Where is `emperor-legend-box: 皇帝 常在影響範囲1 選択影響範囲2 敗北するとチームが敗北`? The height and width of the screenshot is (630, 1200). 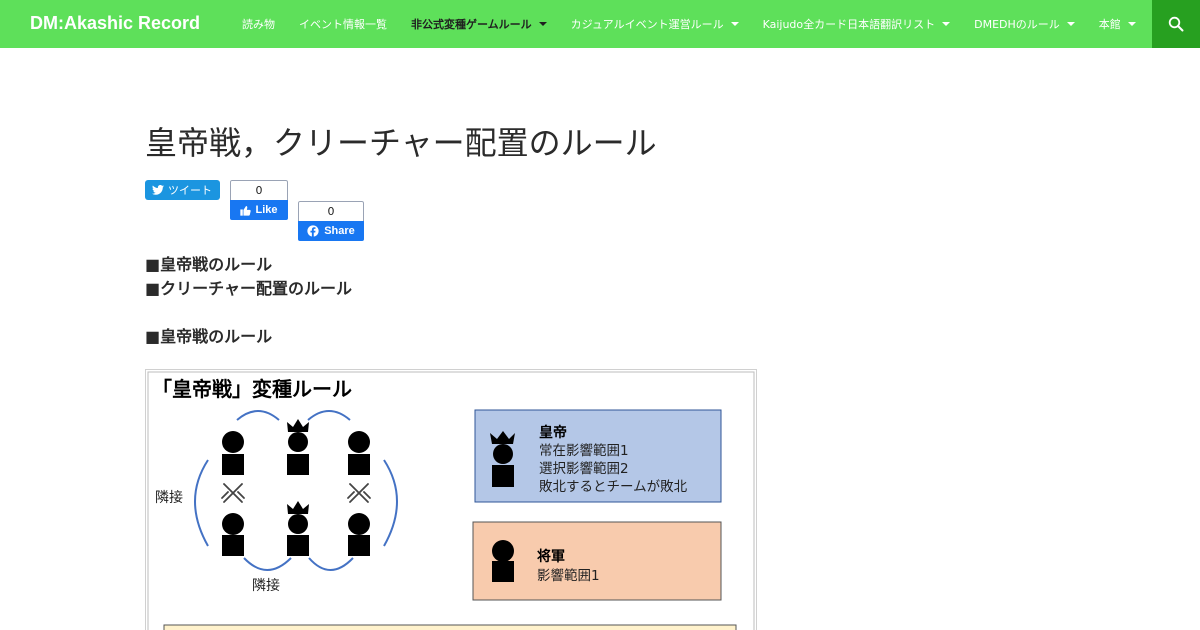
emperor-legend-box: 皇帝 常在影響範囲1 選択影響範囲2 敗北するとチームが敗北 is located at coordinates (598, 456).